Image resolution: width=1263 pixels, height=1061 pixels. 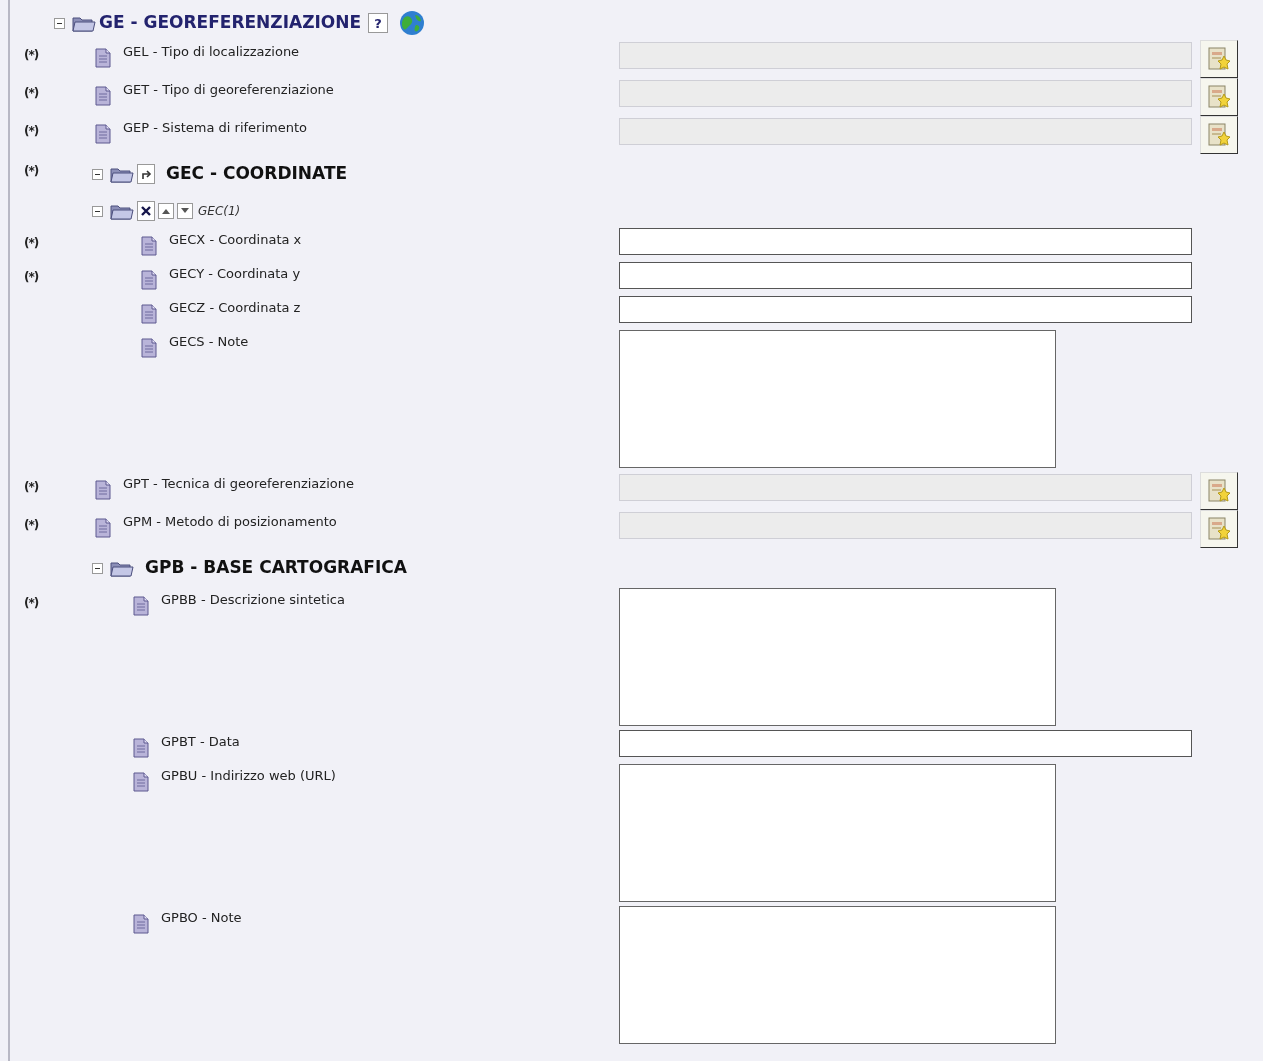 I want to click on field-label: GPBO - Note, so click(x=201, y=918).